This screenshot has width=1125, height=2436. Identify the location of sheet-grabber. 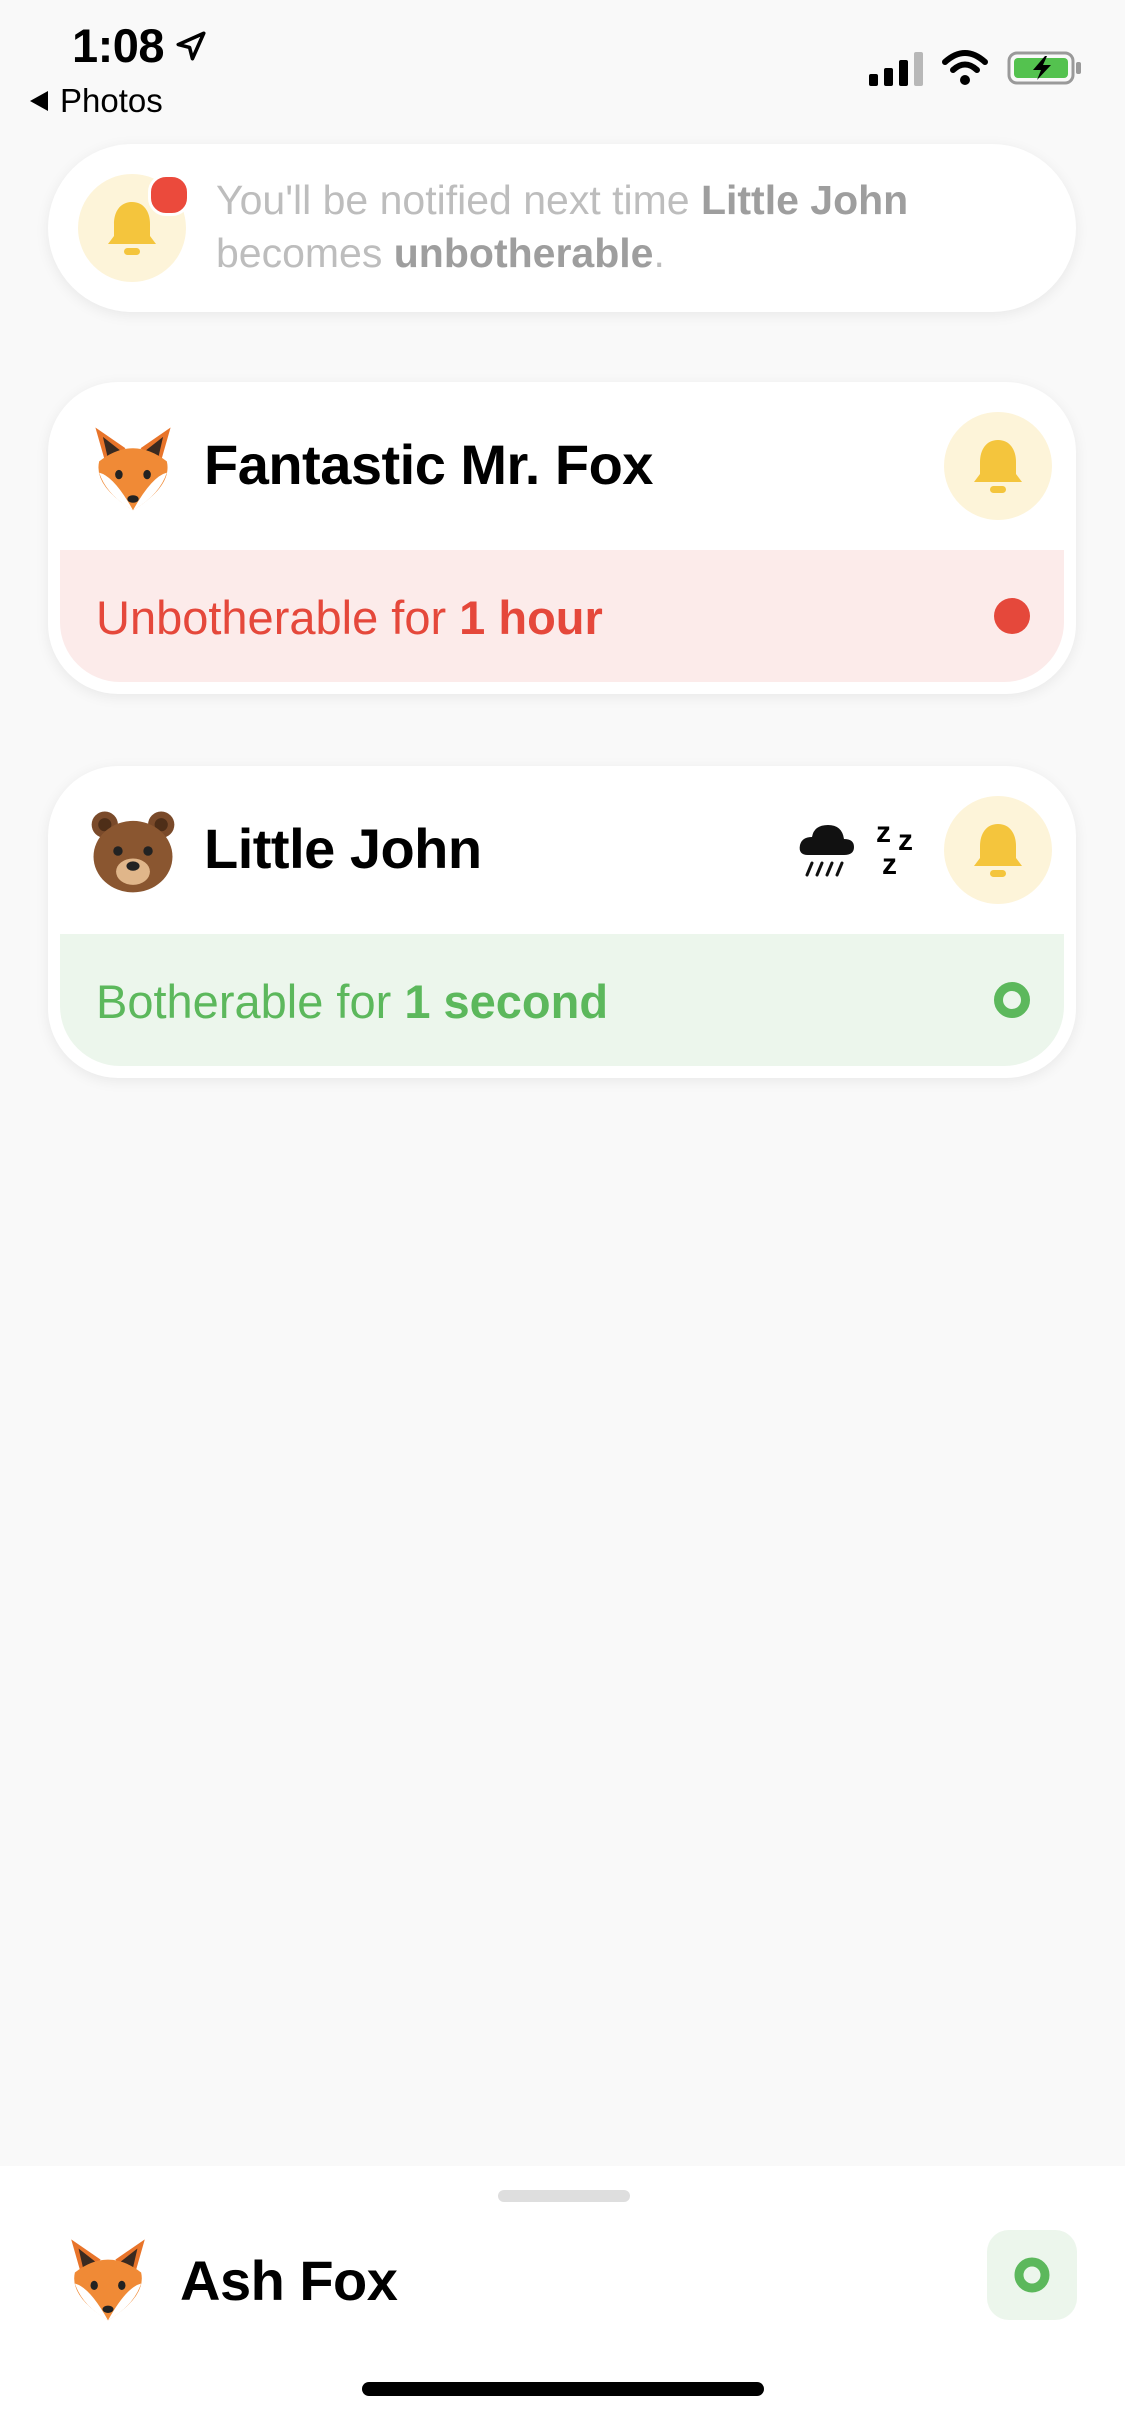
(564, 2196).